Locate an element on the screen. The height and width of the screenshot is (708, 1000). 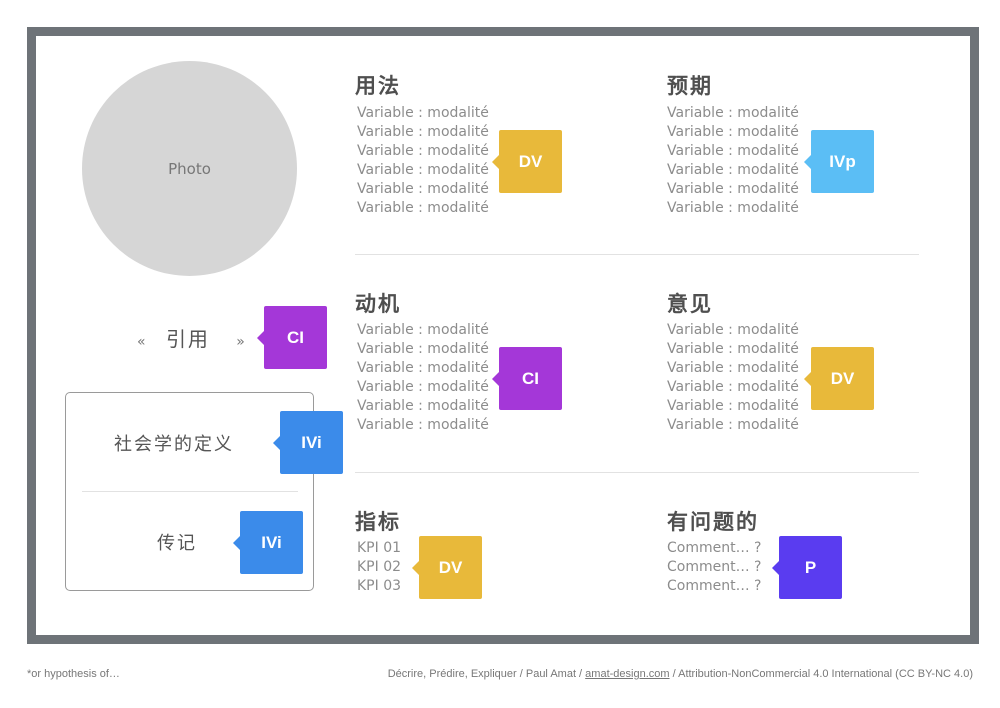
photo-placeholder: Photo is located at coordinates (189, 168).